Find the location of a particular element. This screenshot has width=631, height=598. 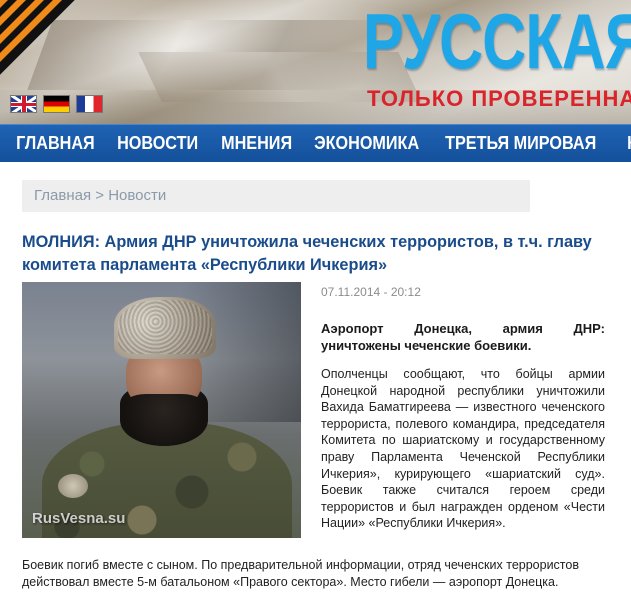

breadcrumb-home-link: Главная is located at coordinates (62, 195).